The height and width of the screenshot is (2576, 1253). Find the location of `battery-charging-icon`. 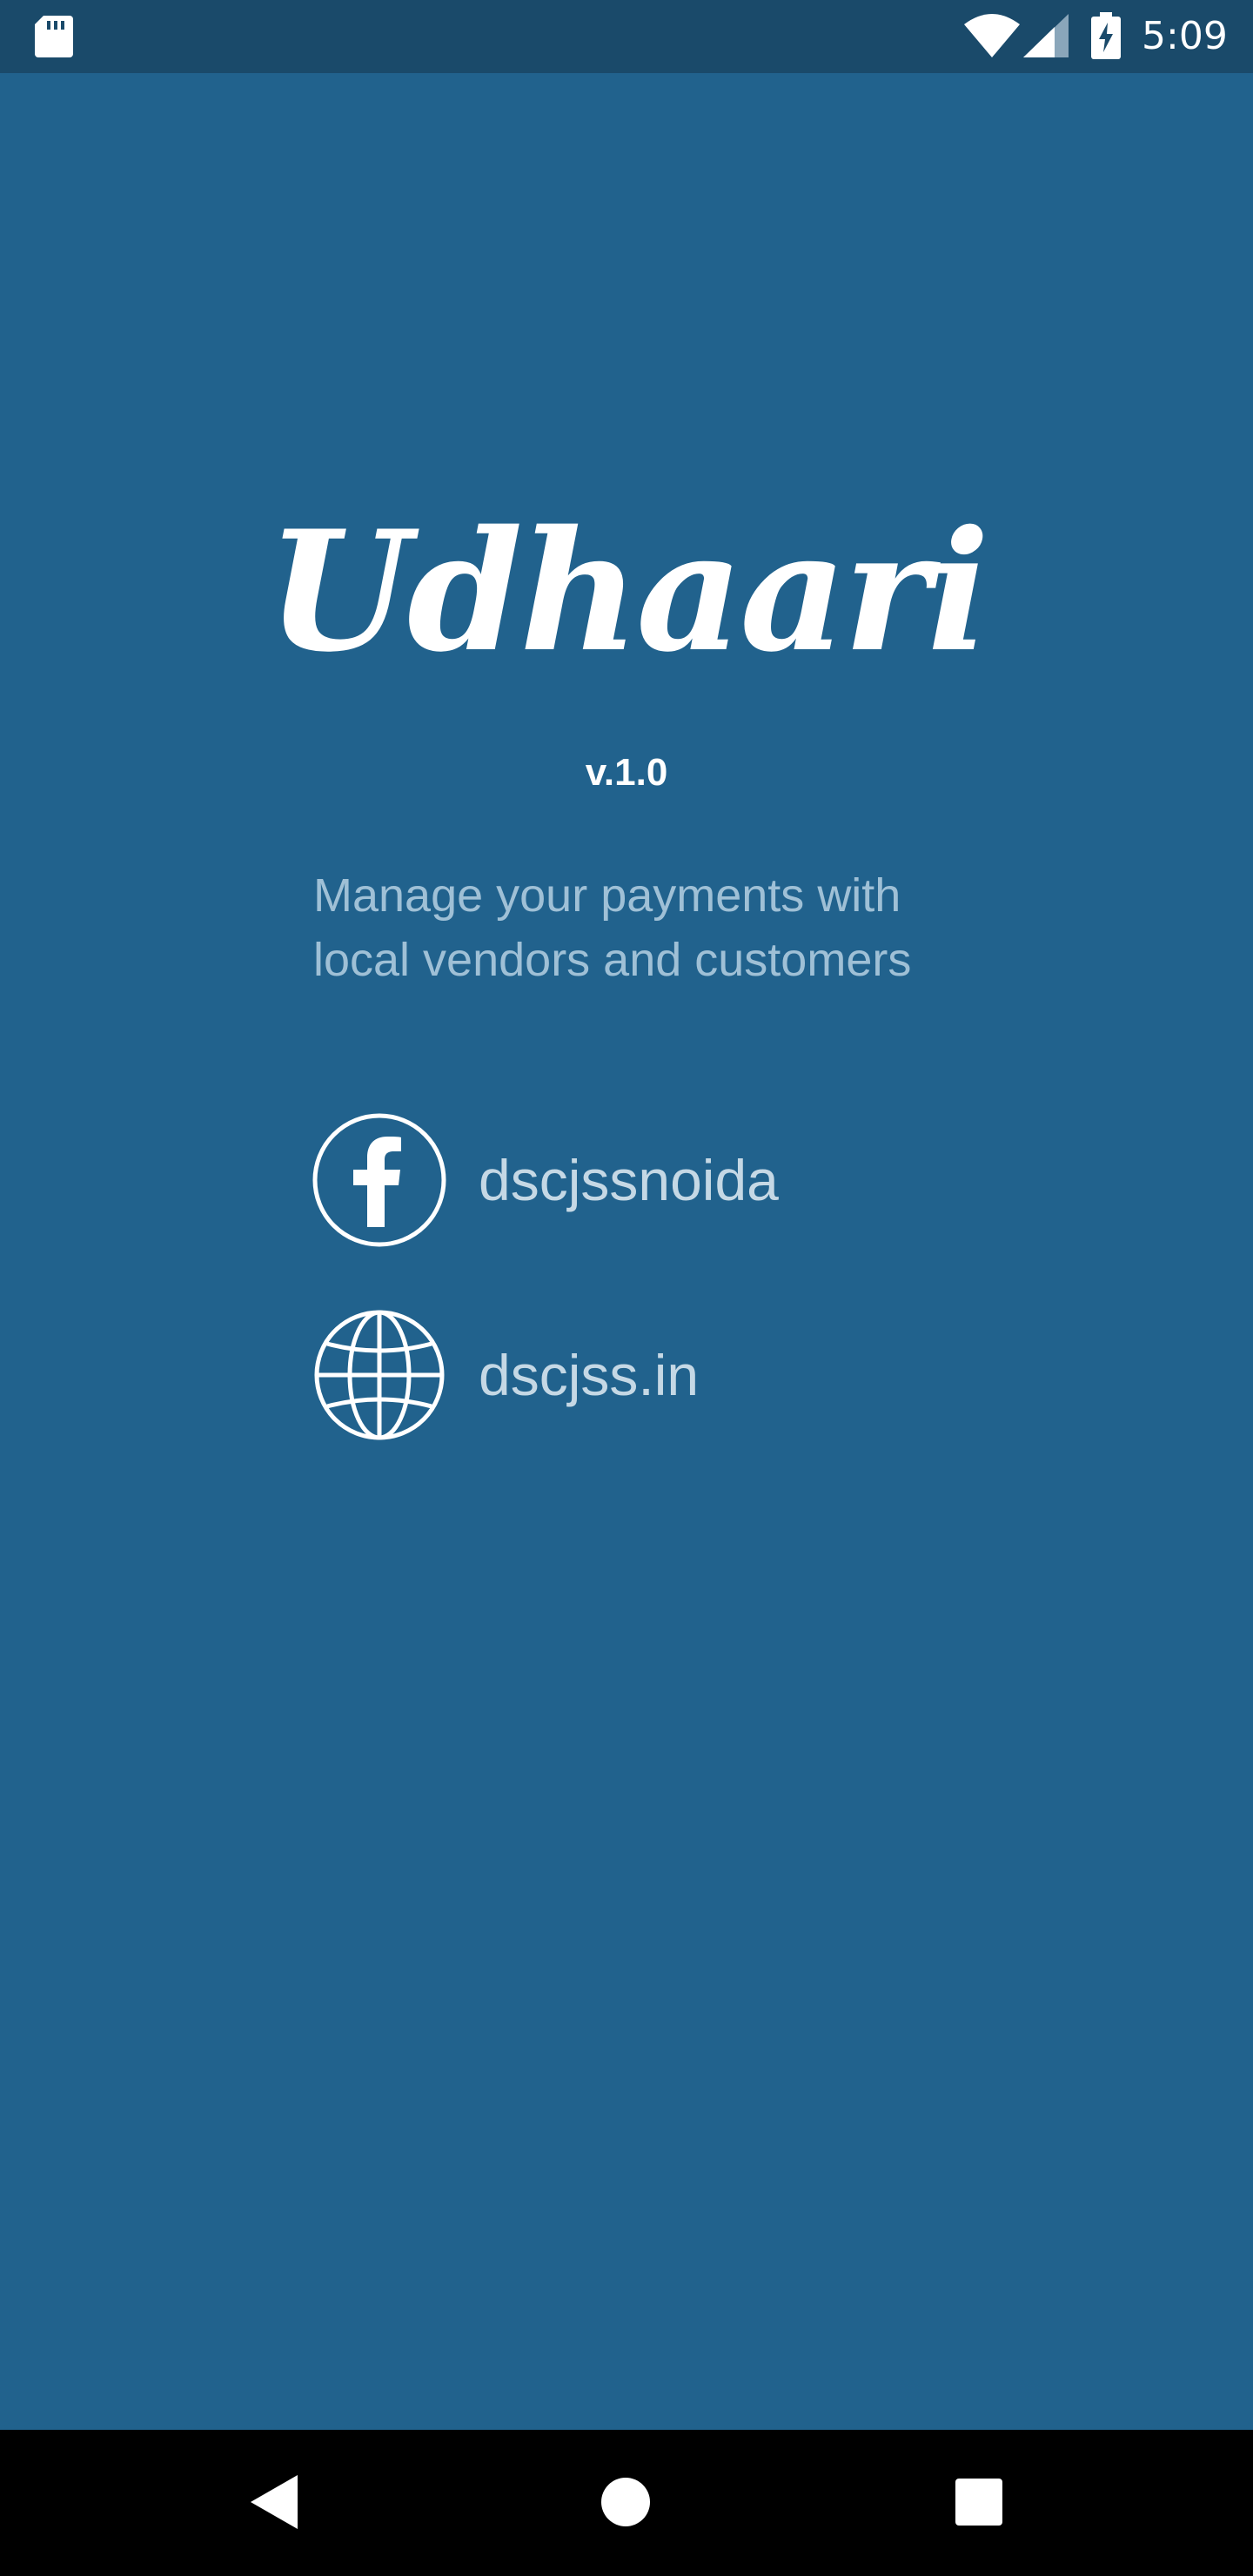

battery-charging-icon is located at coordinates (1106, 35).